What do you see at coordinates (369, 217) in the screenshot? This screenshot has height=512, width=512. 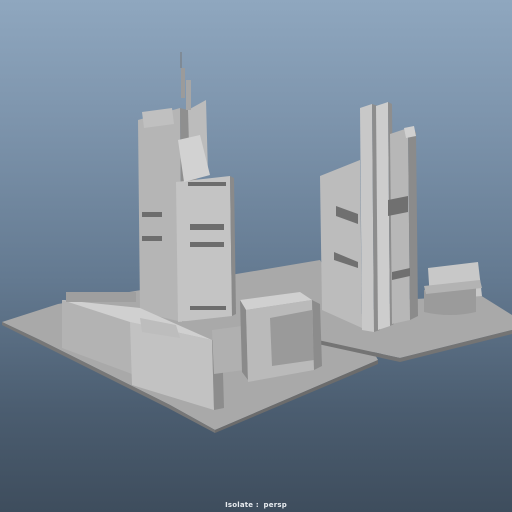 I see `tower-right` at bounding box center [369, 217].